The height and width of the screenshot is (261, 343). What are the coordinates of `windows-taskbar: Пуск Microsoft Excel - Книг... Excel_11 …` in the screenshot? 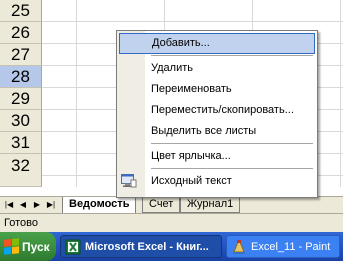 It's located at (171, 246).